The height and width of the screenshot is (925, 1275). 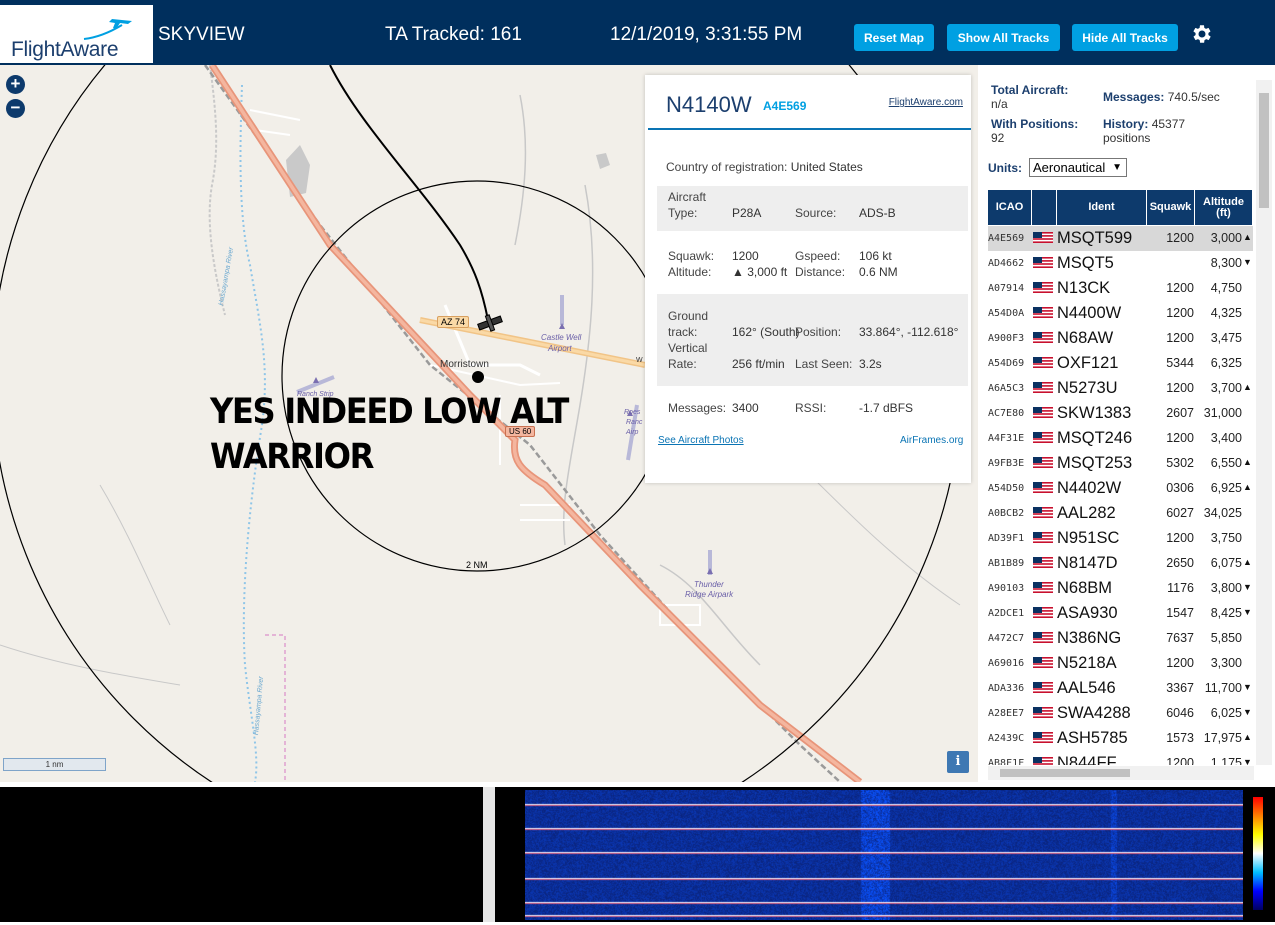 What do you see at coordinates (958, 762) in the screenshot?
I see `map-info-button: i` at bounding box center [958, 762].